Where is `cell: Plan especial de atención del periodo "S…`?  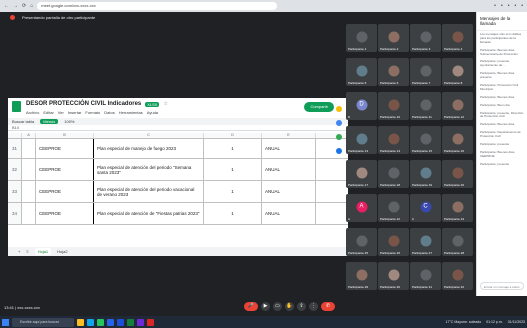 cell: Plan especial de atención del periodo "S… is located at coordinates (149, 169).